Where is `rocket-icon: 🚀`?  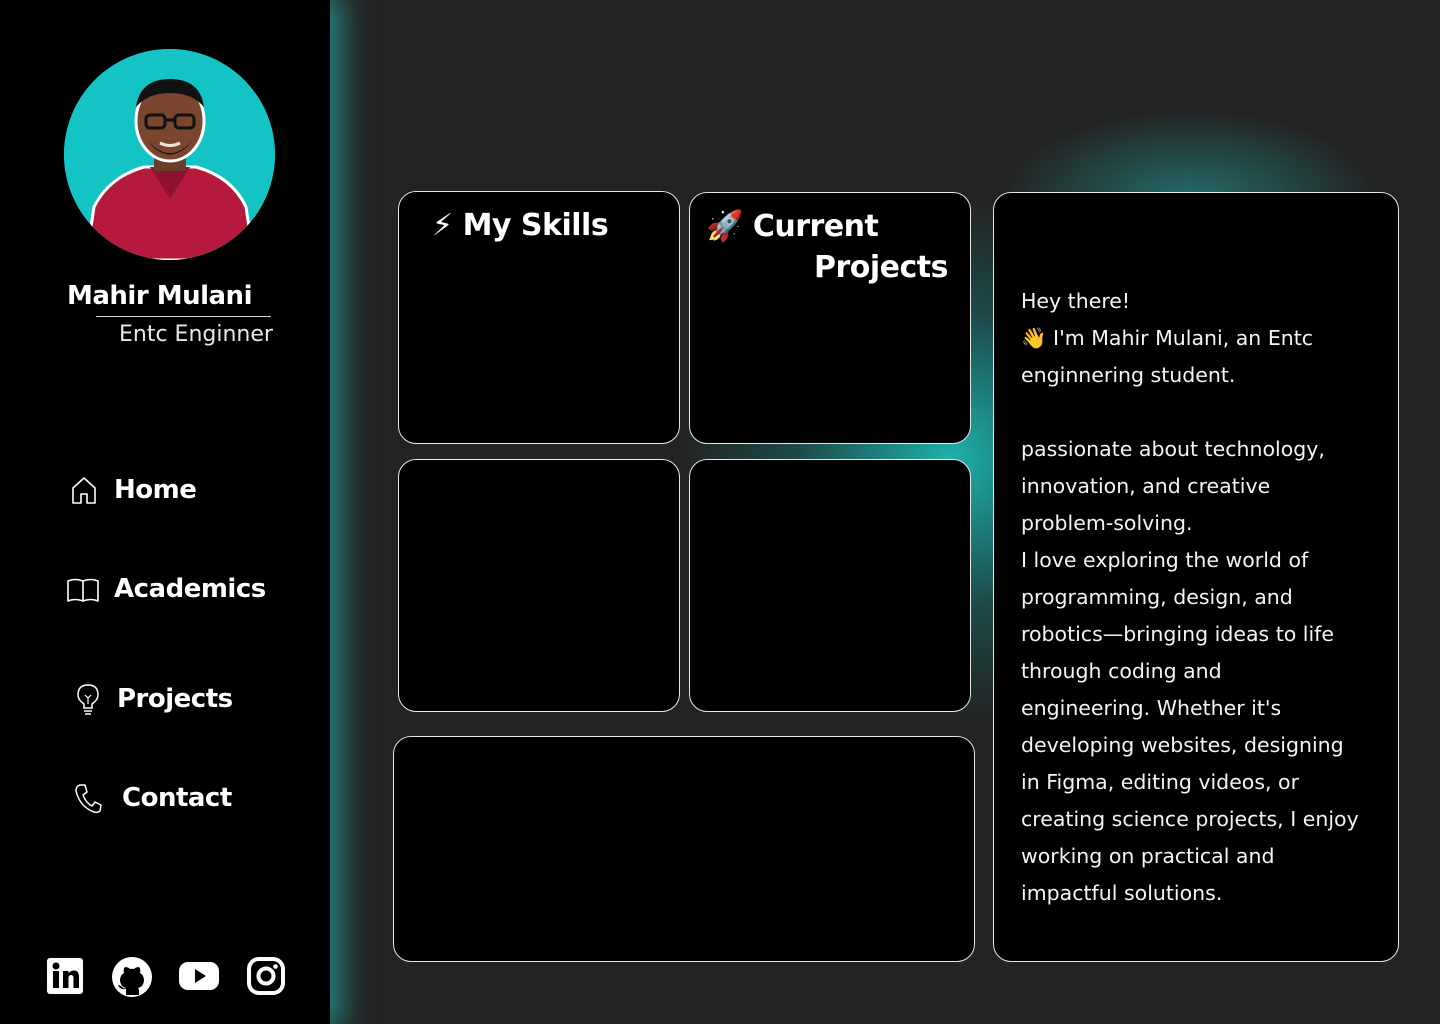 rocket-icon: 🚀 is located at coordinates (724, 226).